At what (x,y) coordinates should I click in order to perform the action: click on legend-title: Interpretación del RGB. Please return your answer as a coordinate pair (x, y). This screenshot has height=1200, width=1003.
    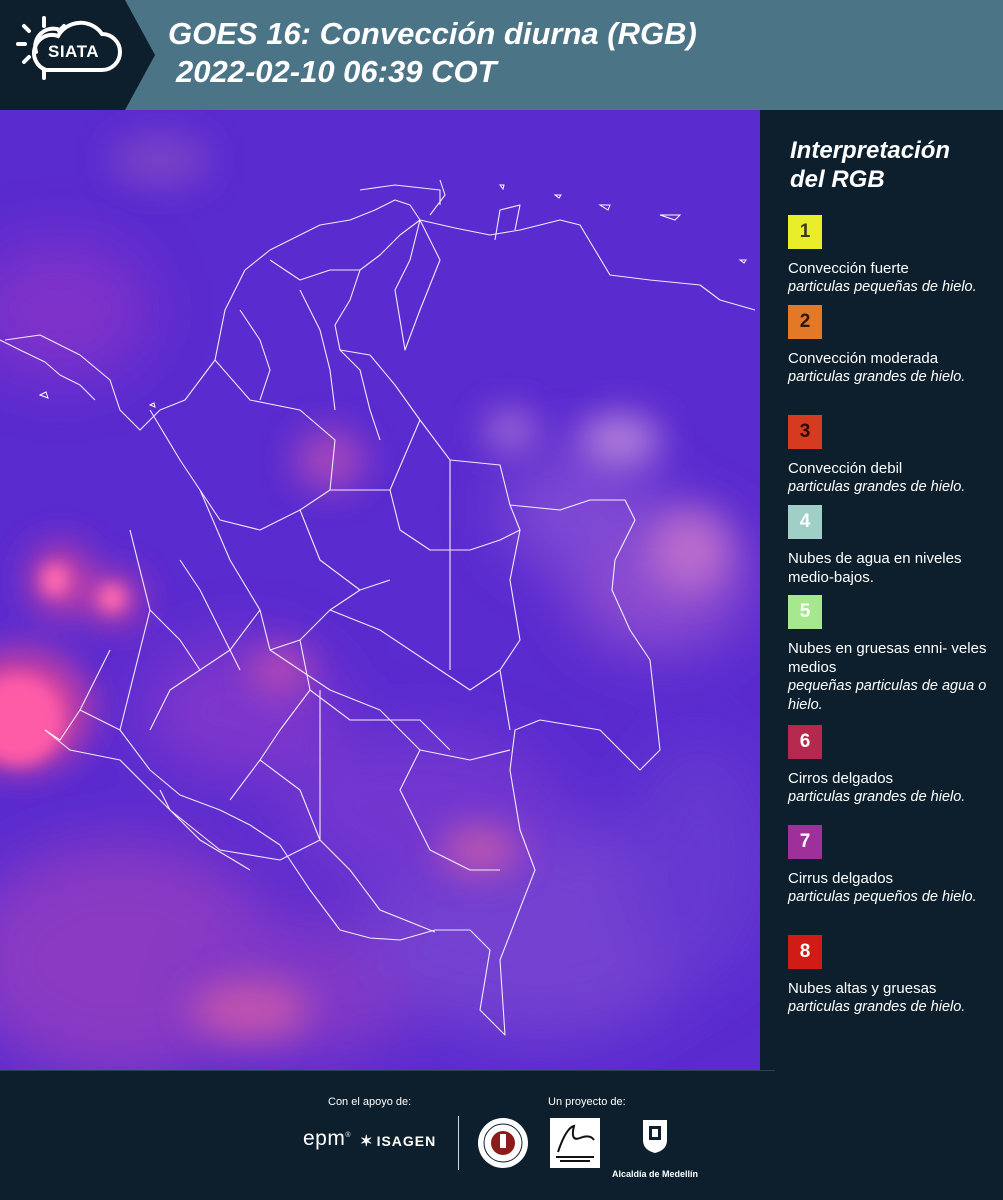
    Looking at the image, I should click on (870, 165).